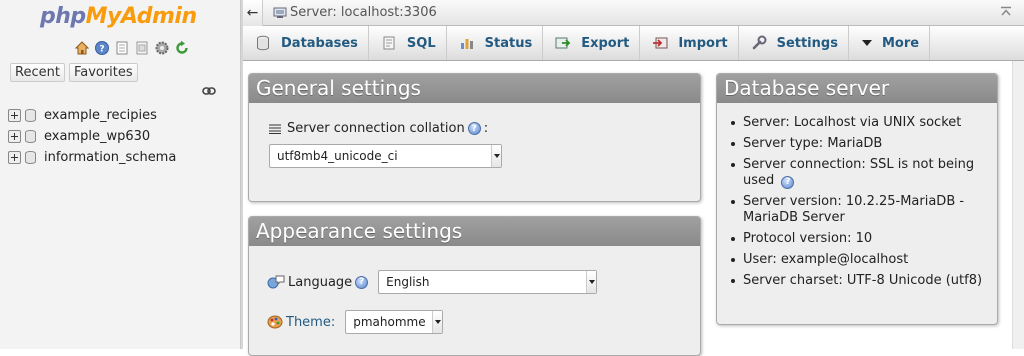  I want to click on tab-export: Export, so click(592, 43).